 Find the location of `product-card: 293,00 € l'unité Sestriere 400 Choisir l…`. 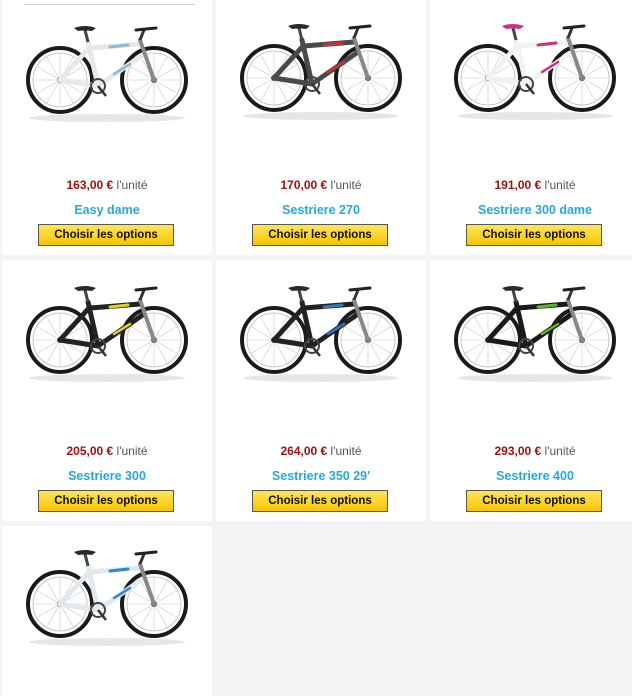

product-card: 293,00 € l'unité Sestriere 400 Choisir l… is located at coordinates (531, 390).